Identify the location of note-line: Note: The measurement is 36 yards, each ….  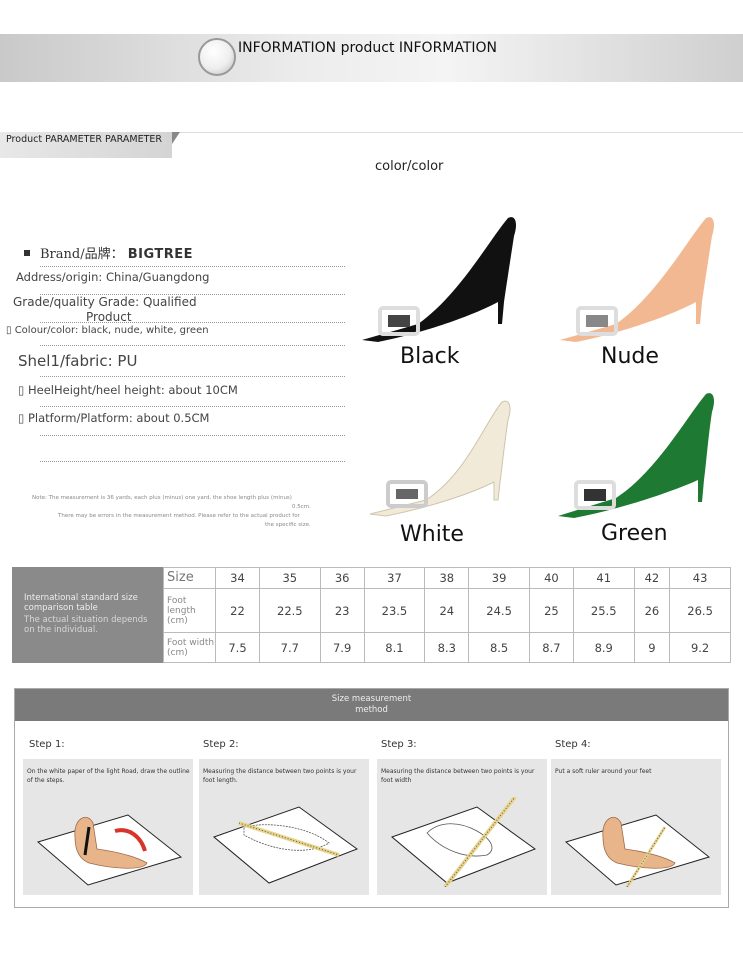
(162, 498).